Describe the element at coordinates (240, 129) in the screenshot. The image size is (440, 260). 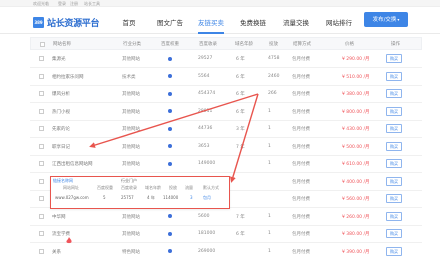
I see `cell-age: 3 年` at that location.